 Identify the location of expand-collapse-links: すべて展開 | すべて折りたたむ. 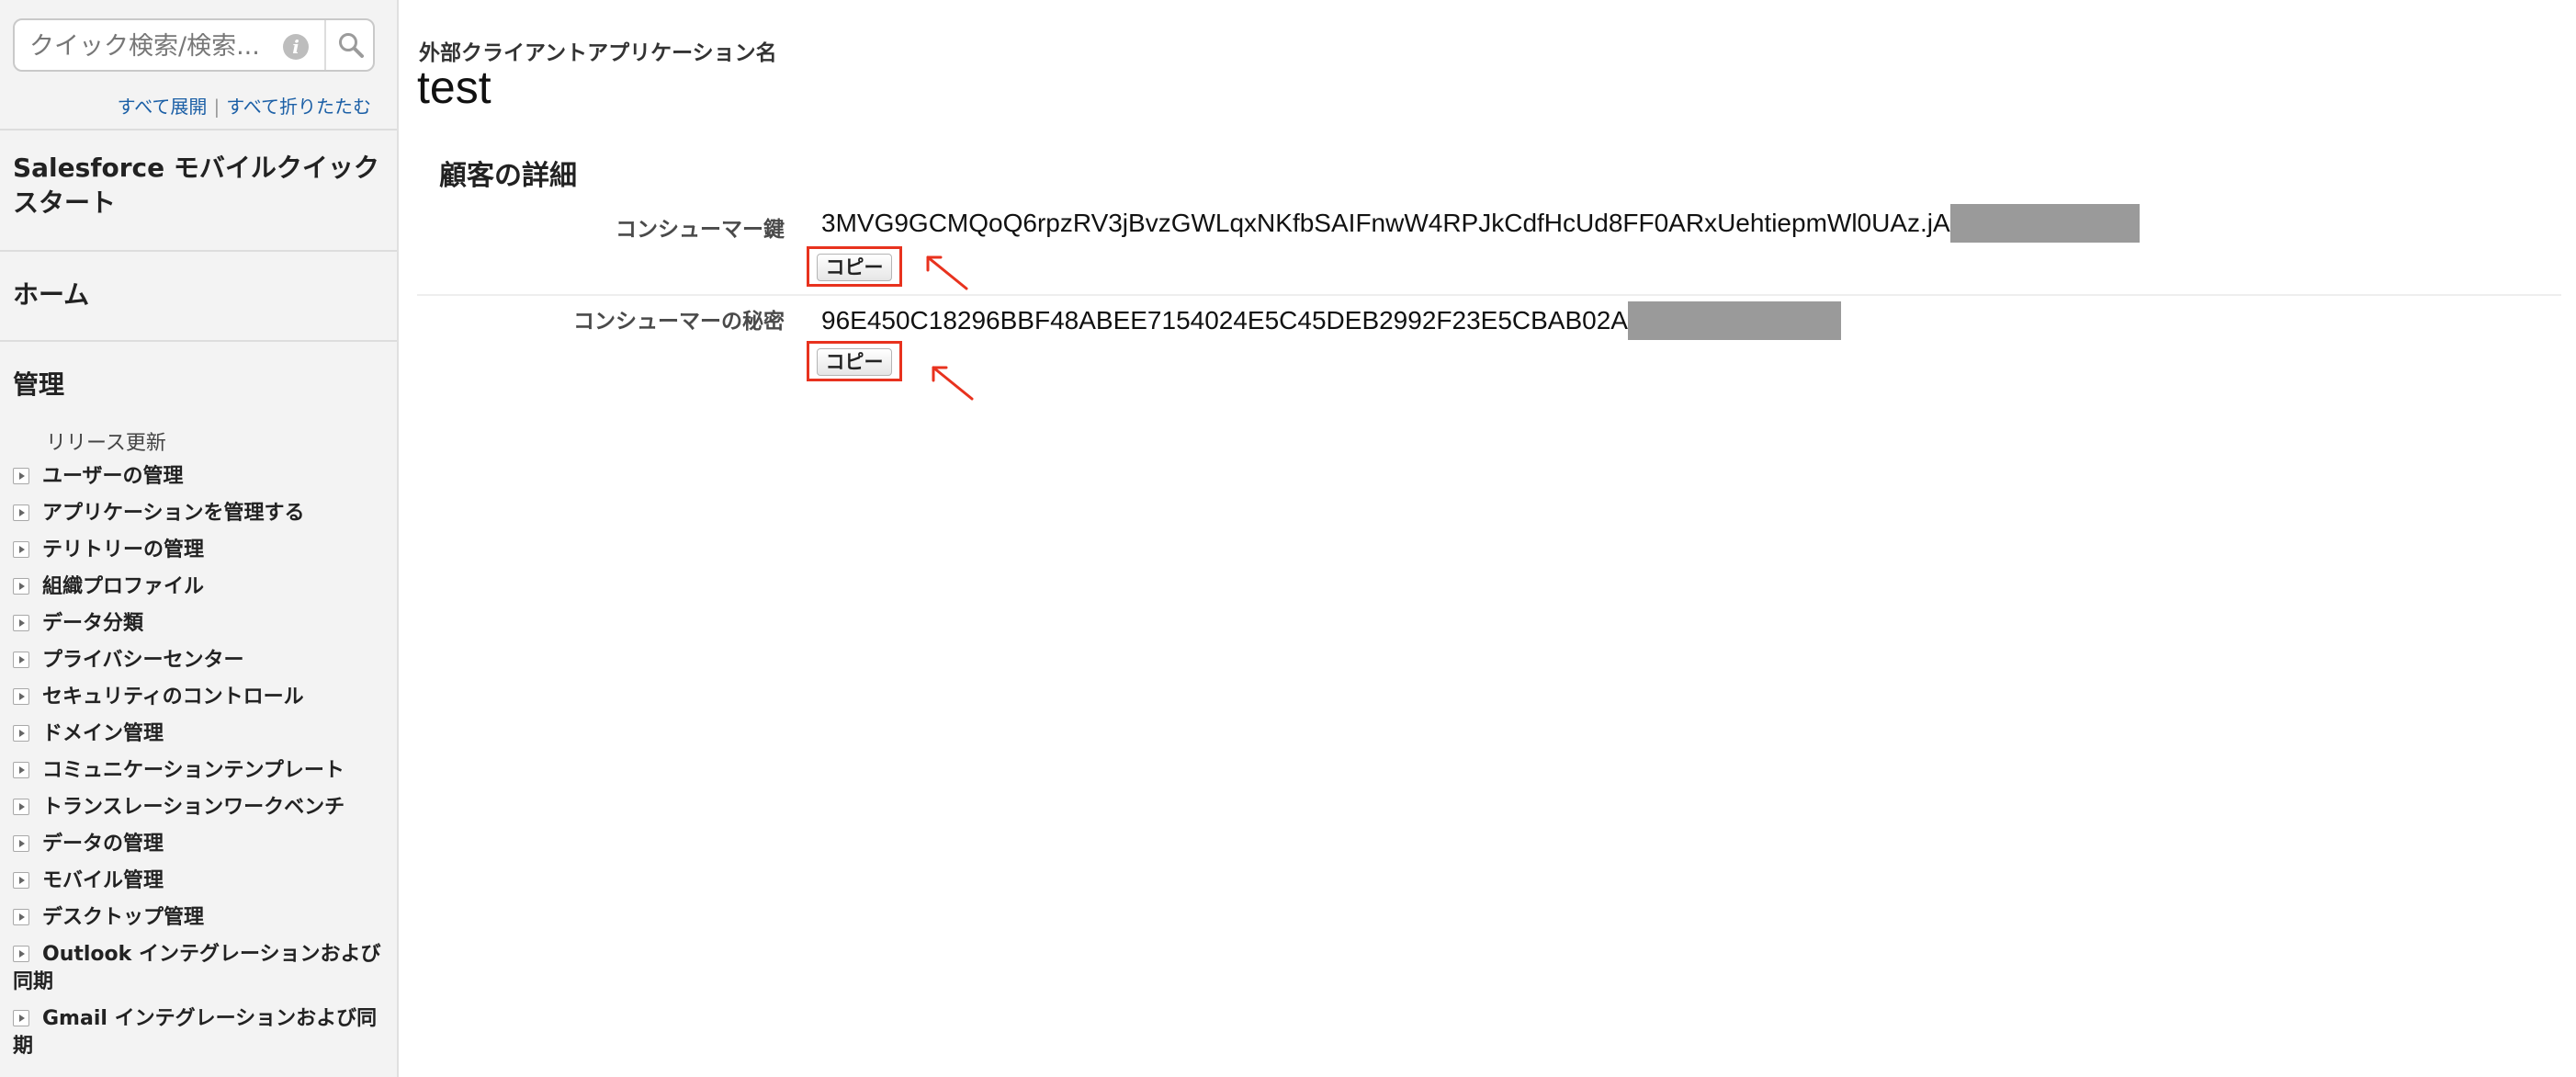
(185, 105).